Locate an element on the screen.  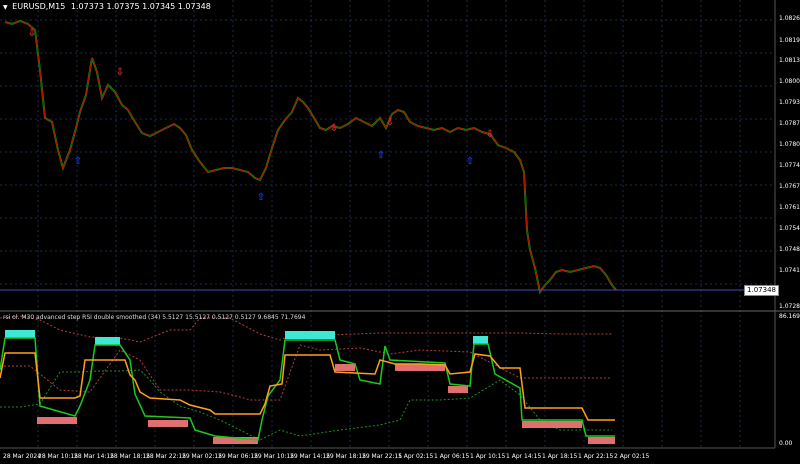
time-label: 28 Mar 2024 is located at coordinates (22, 456).